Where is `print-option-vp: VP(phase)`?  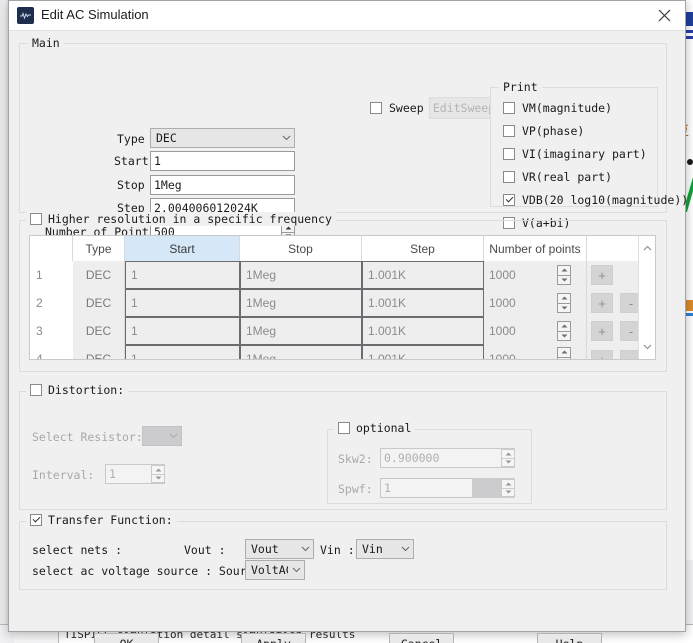
print-option-vp: VP(phase) is located at coordinates (543, 131).